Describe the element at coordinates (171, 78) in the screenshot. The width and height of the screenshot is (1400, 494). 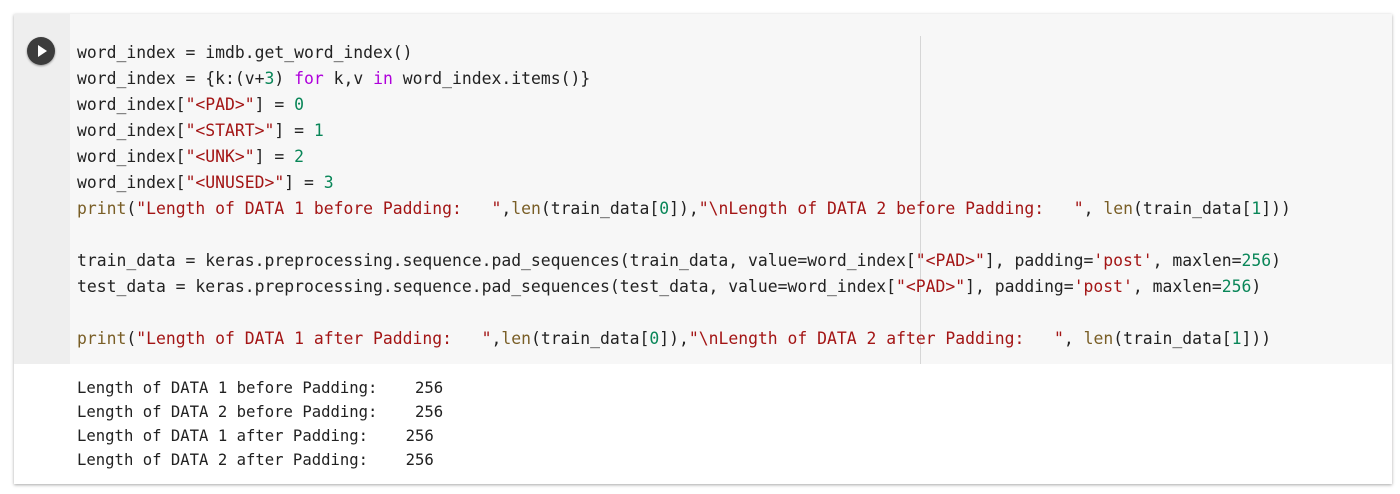
I see `code-token: word_index = {k:(v+` at that location.